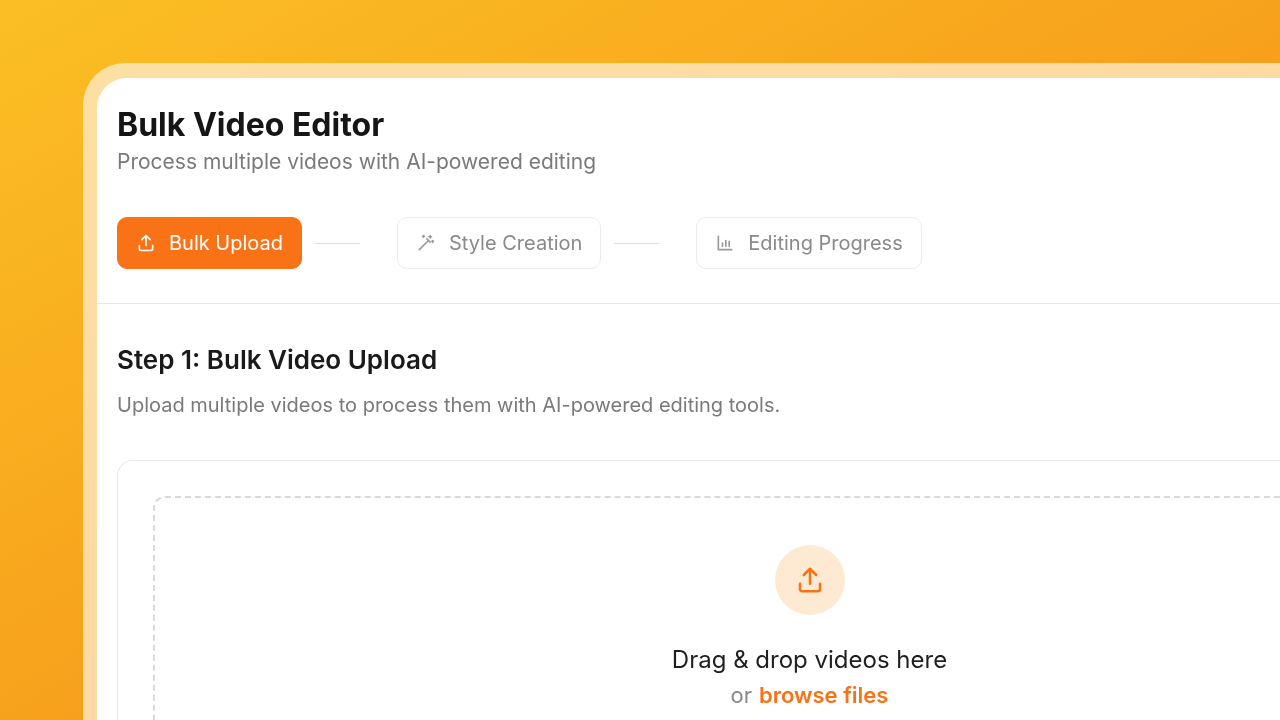  What do you see at coordinates (357, 162) in the screenshot?
I see `app-subtitle: Process multiple videos with AI-powered editing` at bounding box center [357, 162].